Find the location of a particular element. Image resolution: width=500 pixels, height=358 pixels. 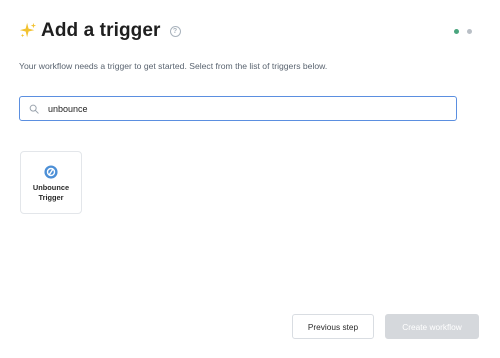

step-dot-inactive is located at coordinates (469, 31).